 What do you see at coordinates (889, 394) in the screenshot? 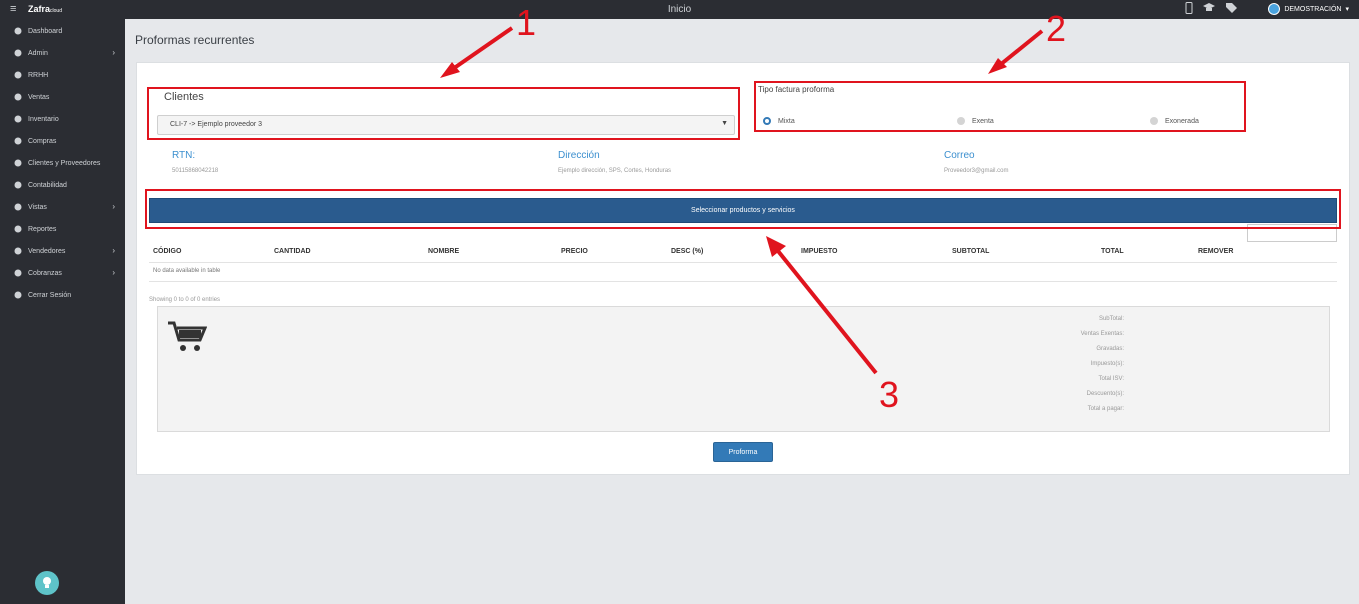
I see `annotation-number-3: 3` at bounding box center [889, 394].